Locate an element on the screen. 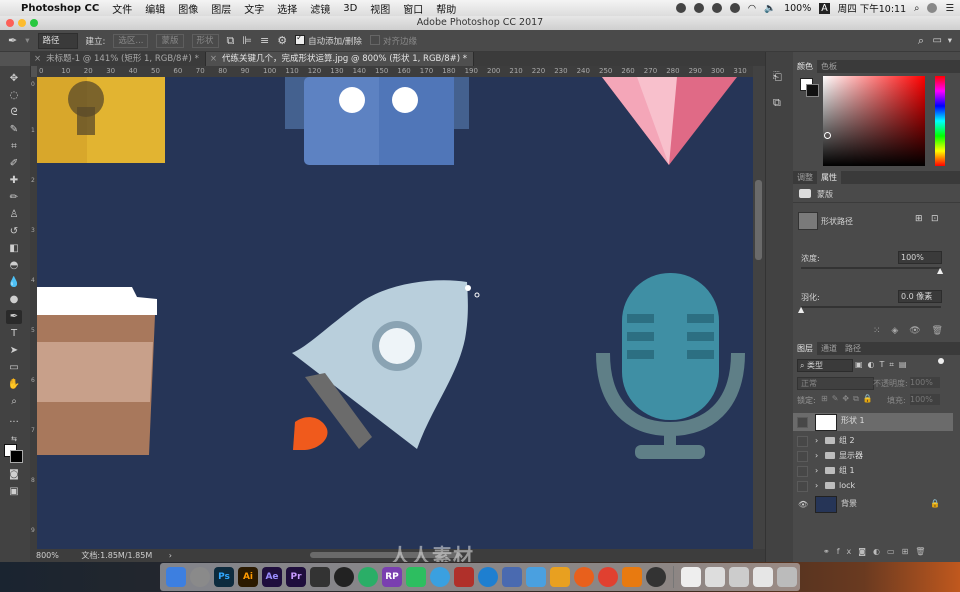 This screenshot has width=960, height=592. evernote-icon is located at coordinates (416, 577).